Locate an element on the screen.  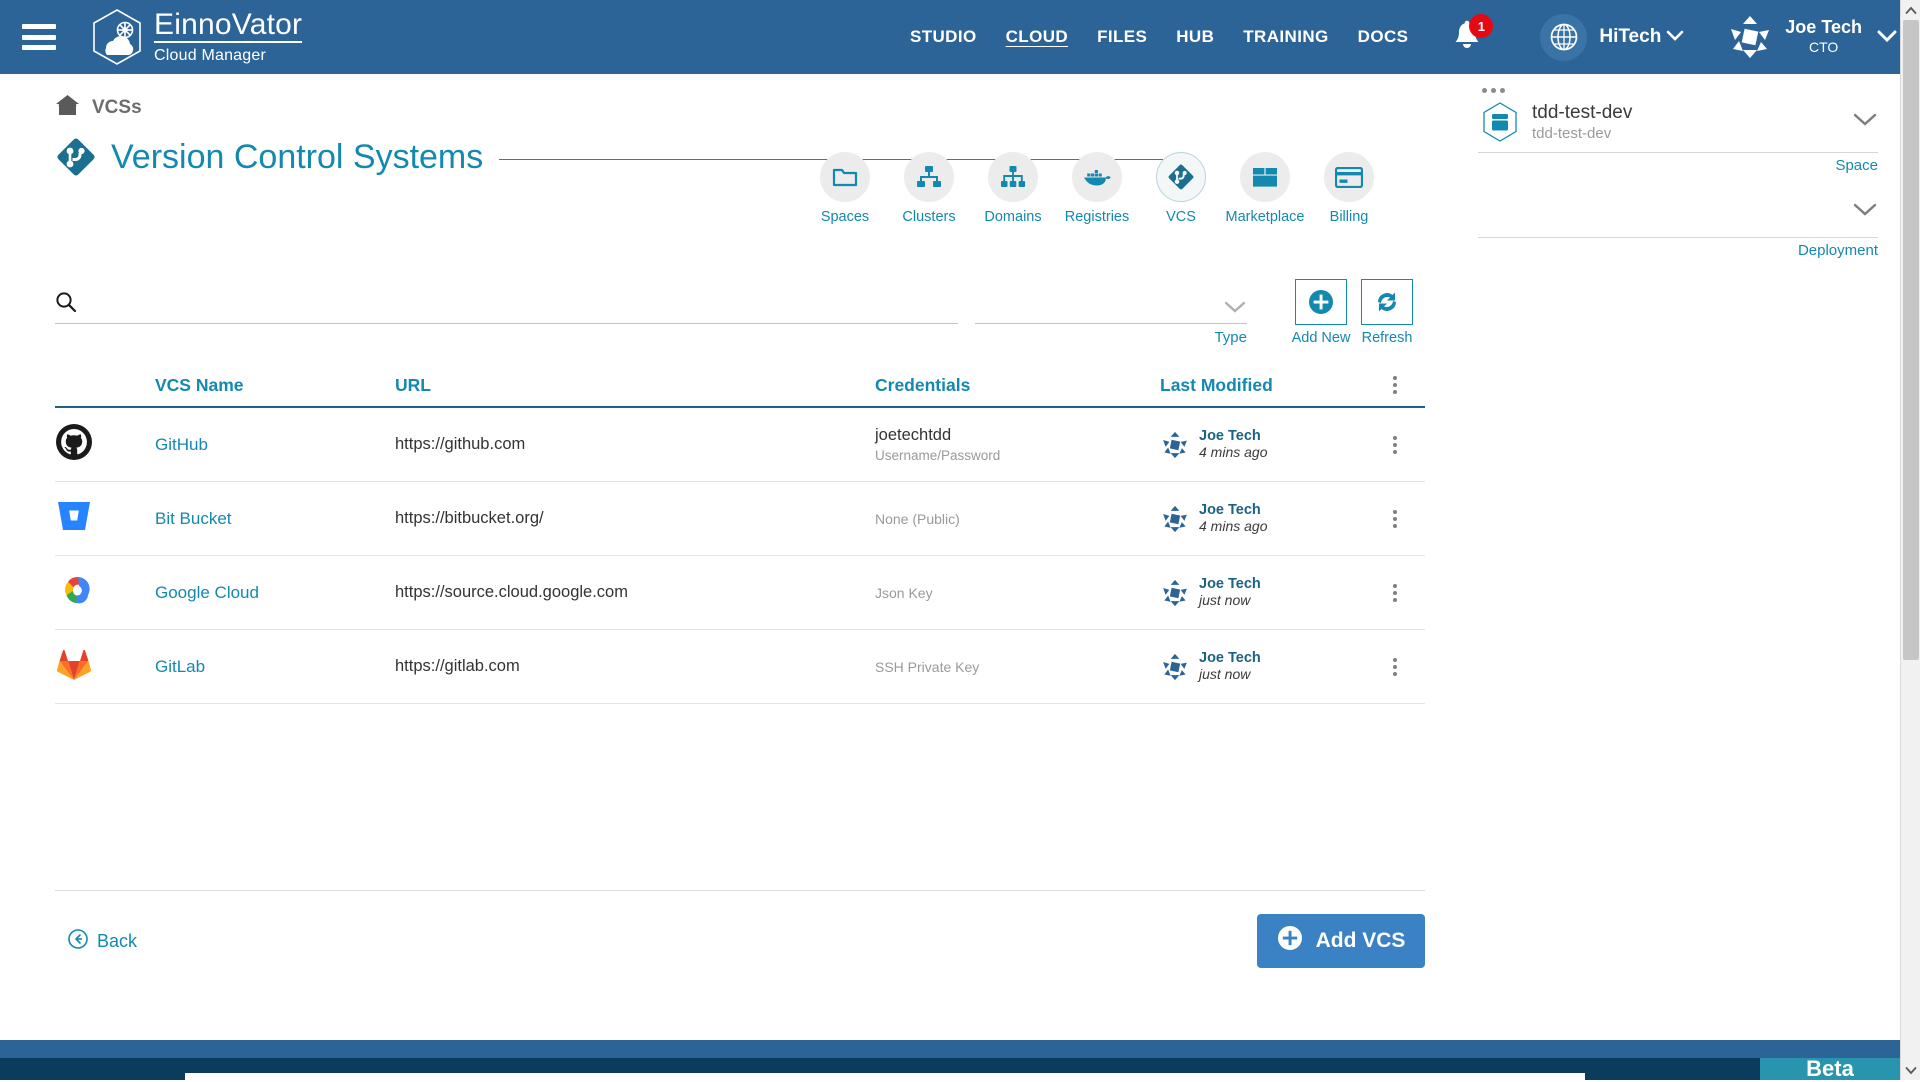
col-vcs-name: VCS Name is located at coordinates (275, 385).